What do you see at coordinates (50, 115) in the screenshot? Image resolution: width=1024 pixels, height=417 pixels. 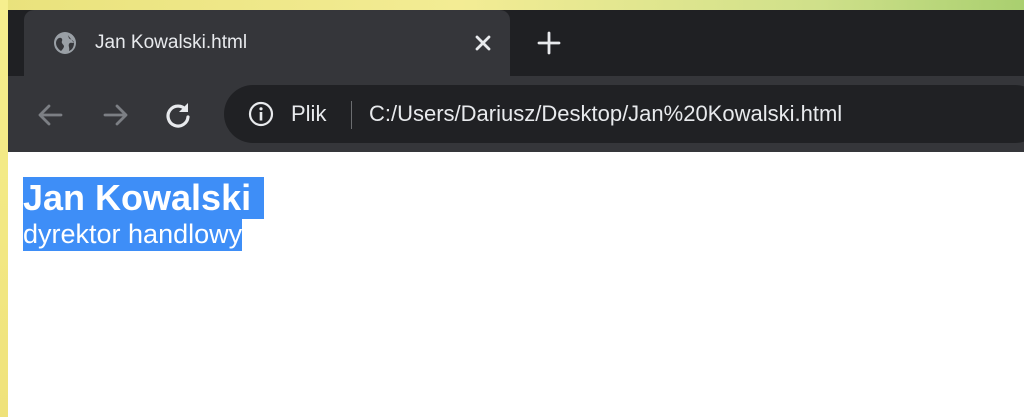 I see `arrow-left-icon` at bounding box center [50, 115].